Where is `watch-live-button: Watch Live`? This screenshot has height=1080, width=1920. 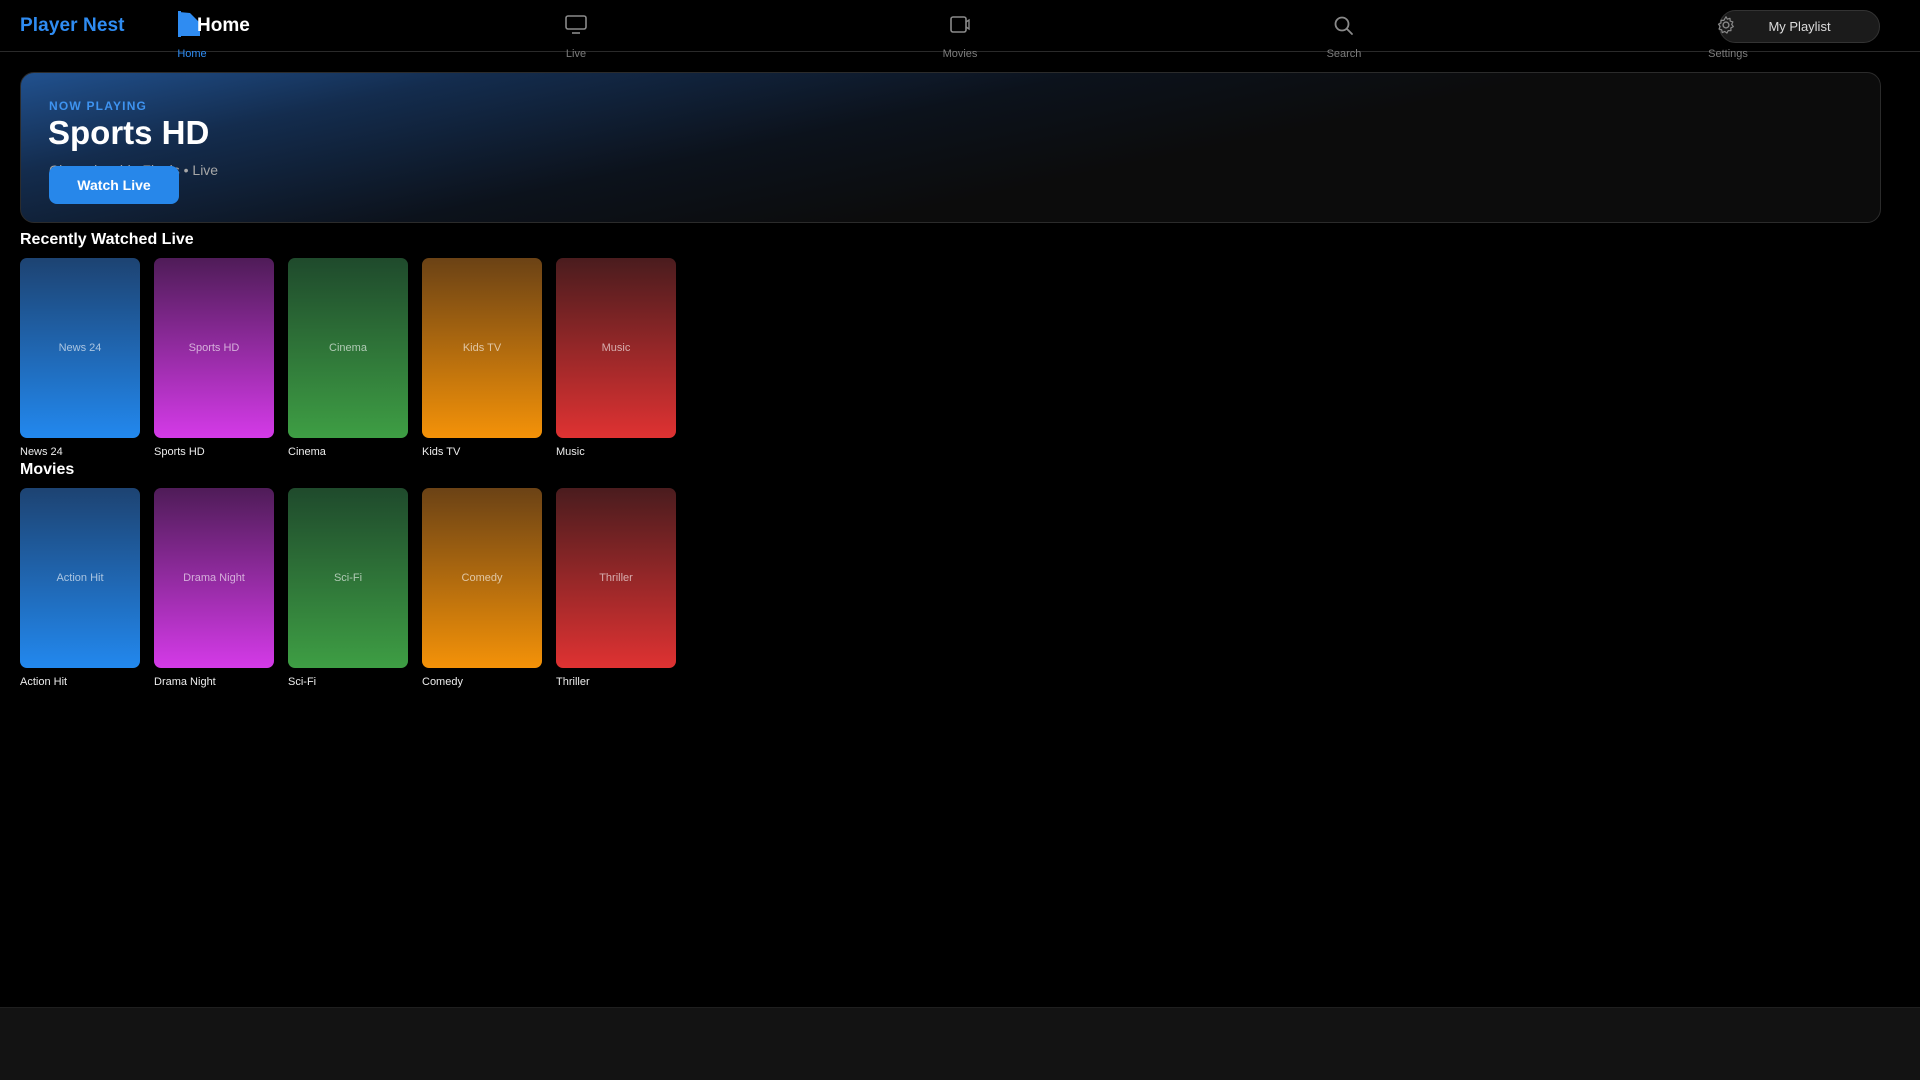 watch-live-button: Watch Live is located at coordinates (114, 185).